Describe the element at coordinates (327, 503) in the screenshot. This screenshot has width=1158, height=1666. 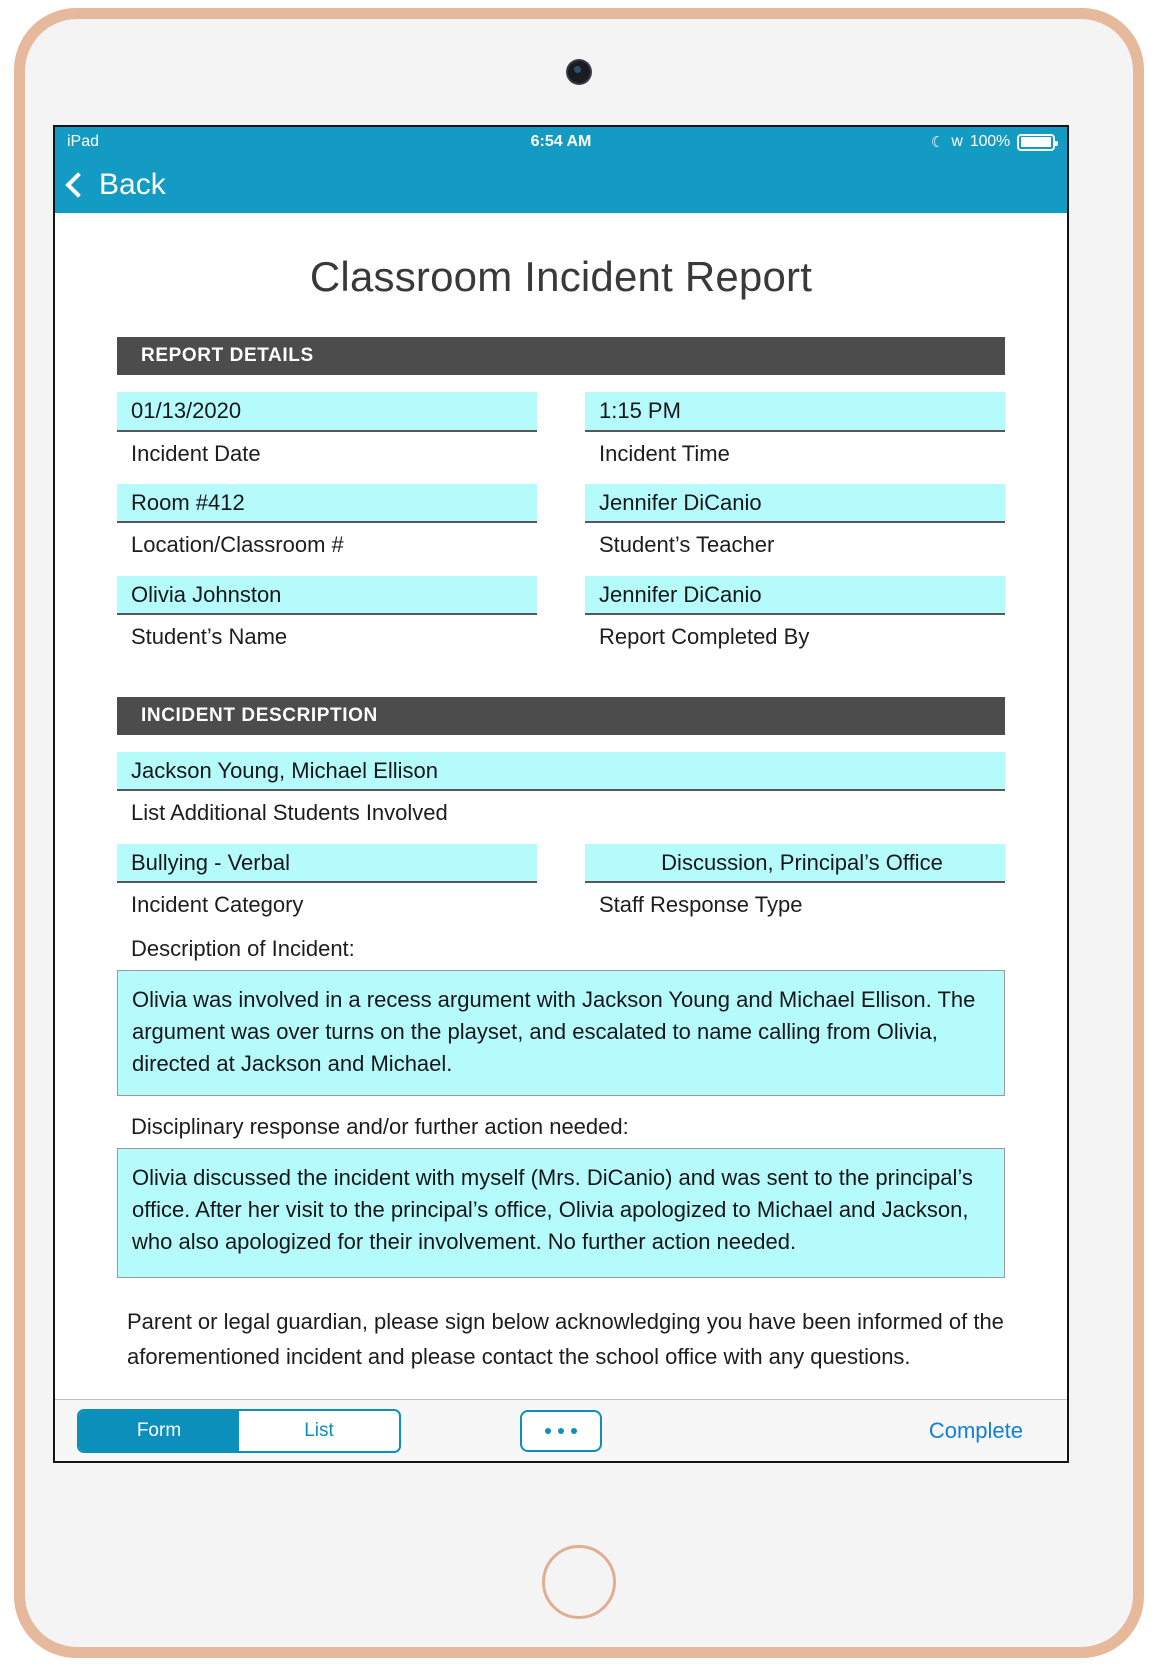
I see `location-input: Room #412` at that location.